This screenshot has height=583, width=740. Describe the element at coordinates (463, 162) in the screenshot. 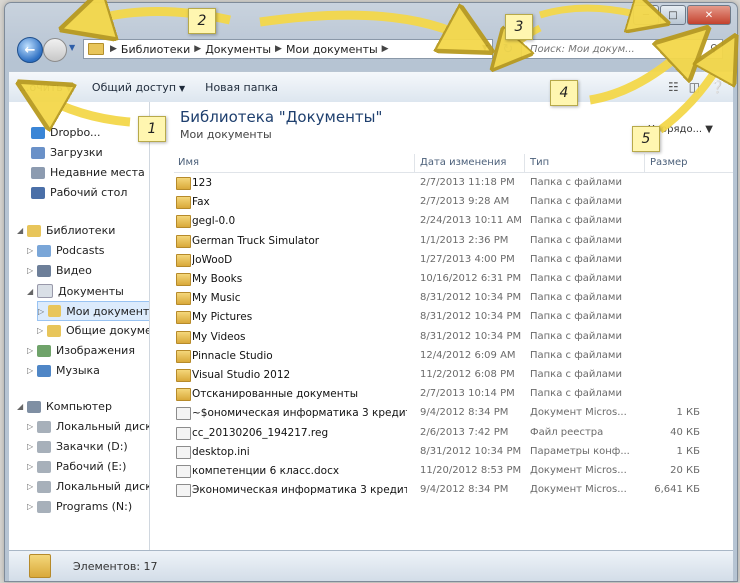

I see `column-header-date: Дата изменения` at that location.